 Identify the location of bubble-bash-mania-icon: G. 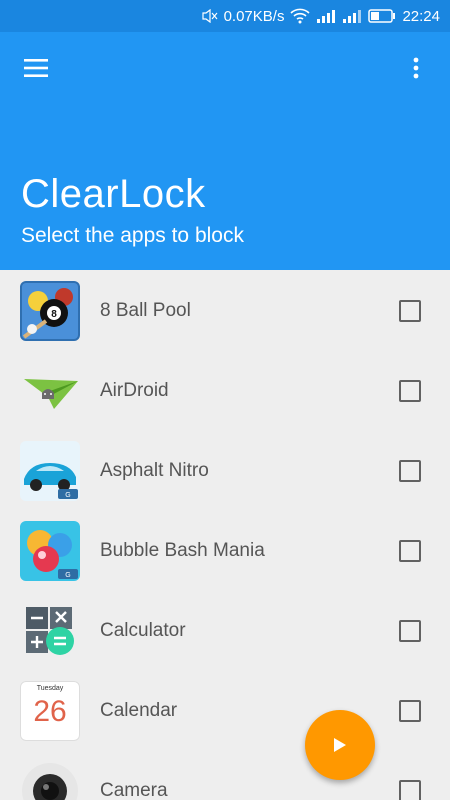
(50, 551).